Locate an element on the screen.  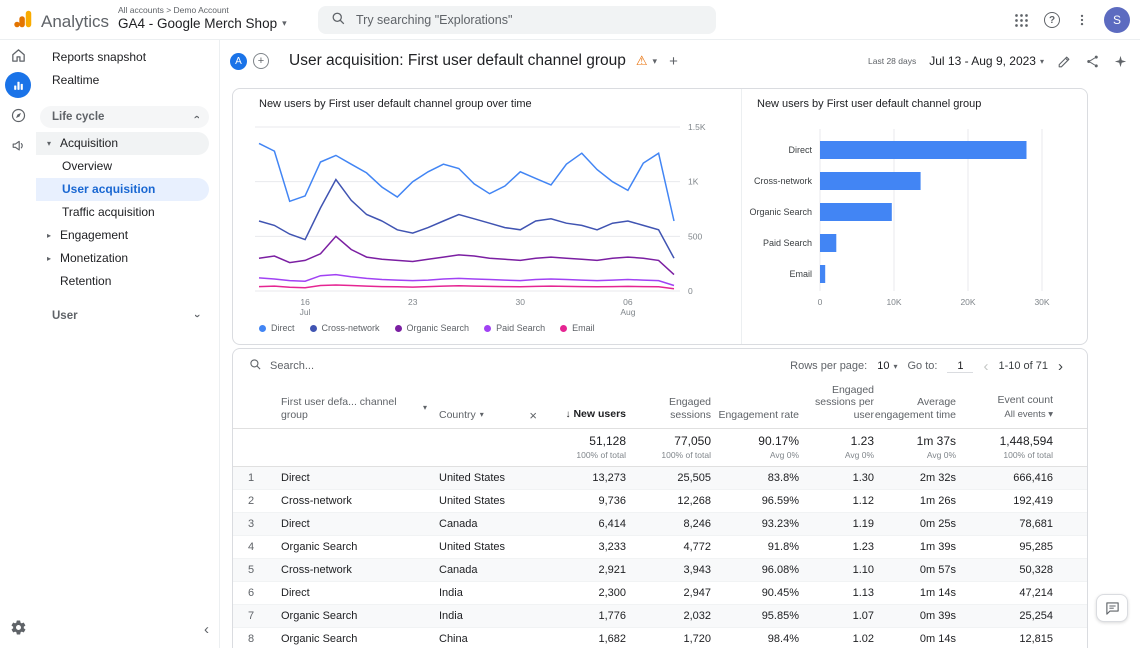
title-chevron-icon: ▾ is located at coordinates (655, 61).